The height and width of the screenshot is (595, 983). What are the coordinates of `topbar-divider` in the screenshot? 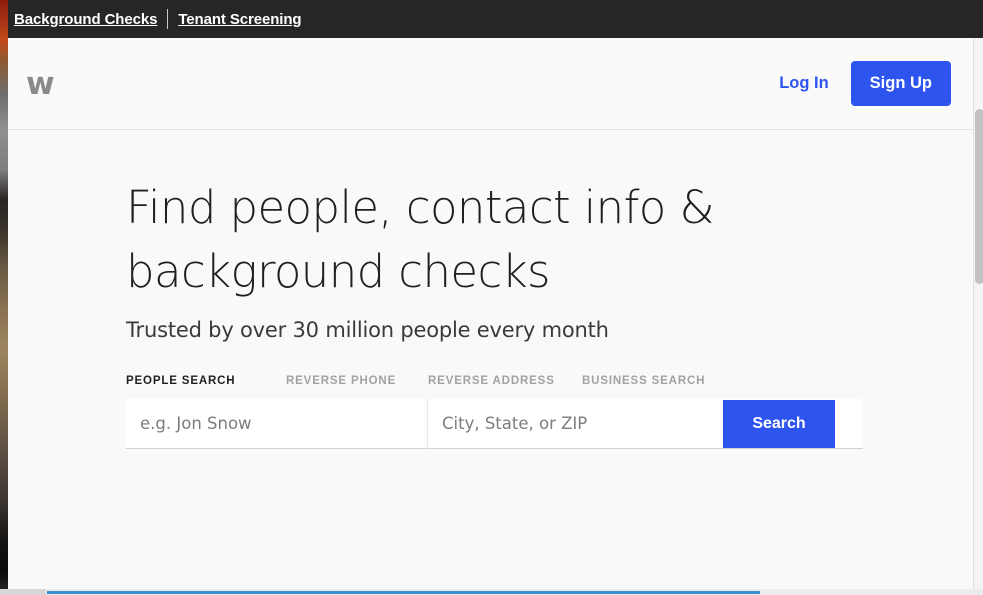 It's located at (168, 19).